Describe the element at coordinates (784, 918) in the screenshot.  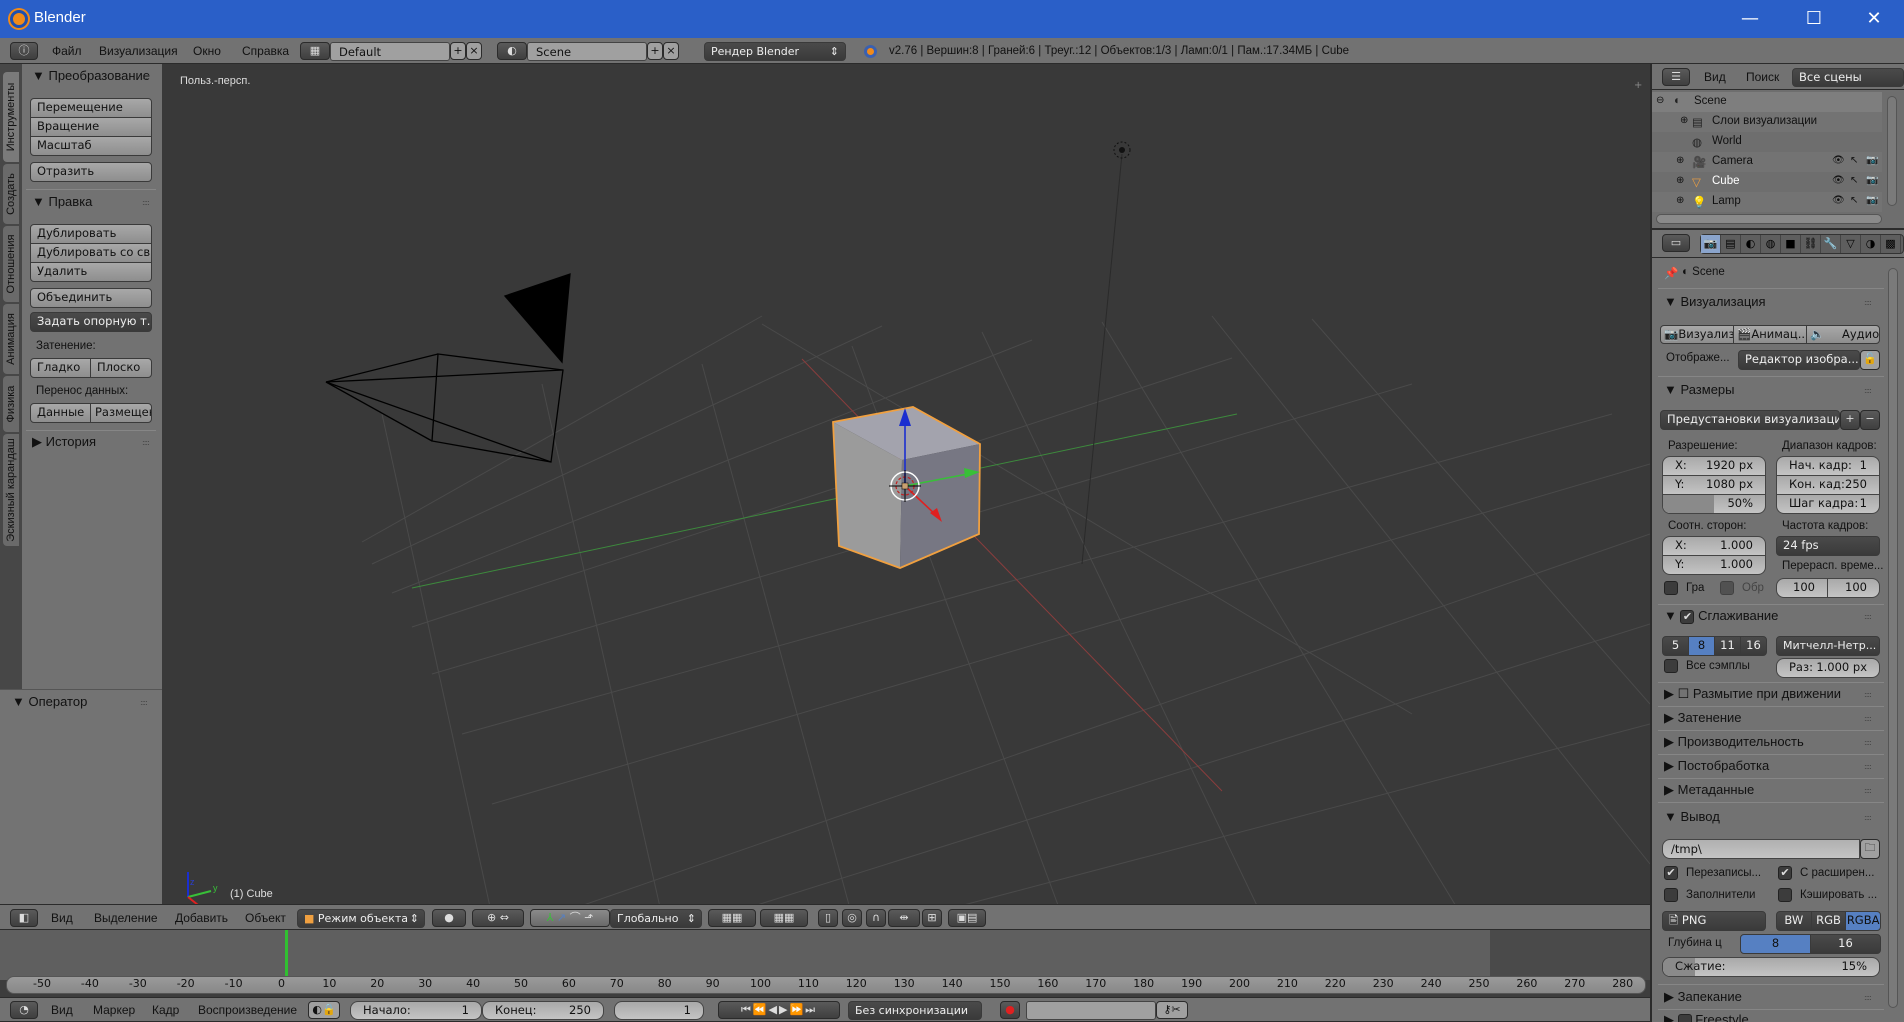
I see `layers-icon-2: ▦▦` at that location.